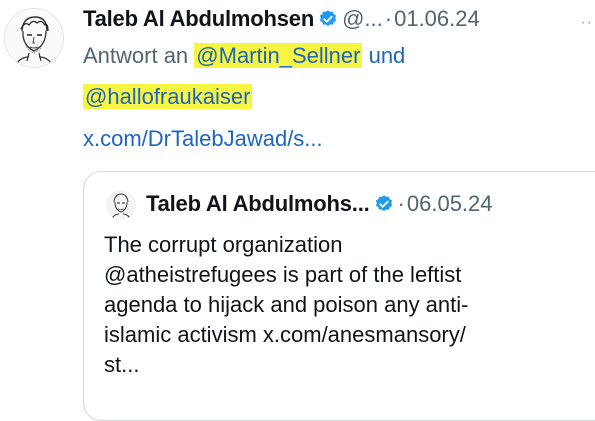  I want to click on mention-hallofraukaiser: @hallofraukaiser, so click(168, 96).